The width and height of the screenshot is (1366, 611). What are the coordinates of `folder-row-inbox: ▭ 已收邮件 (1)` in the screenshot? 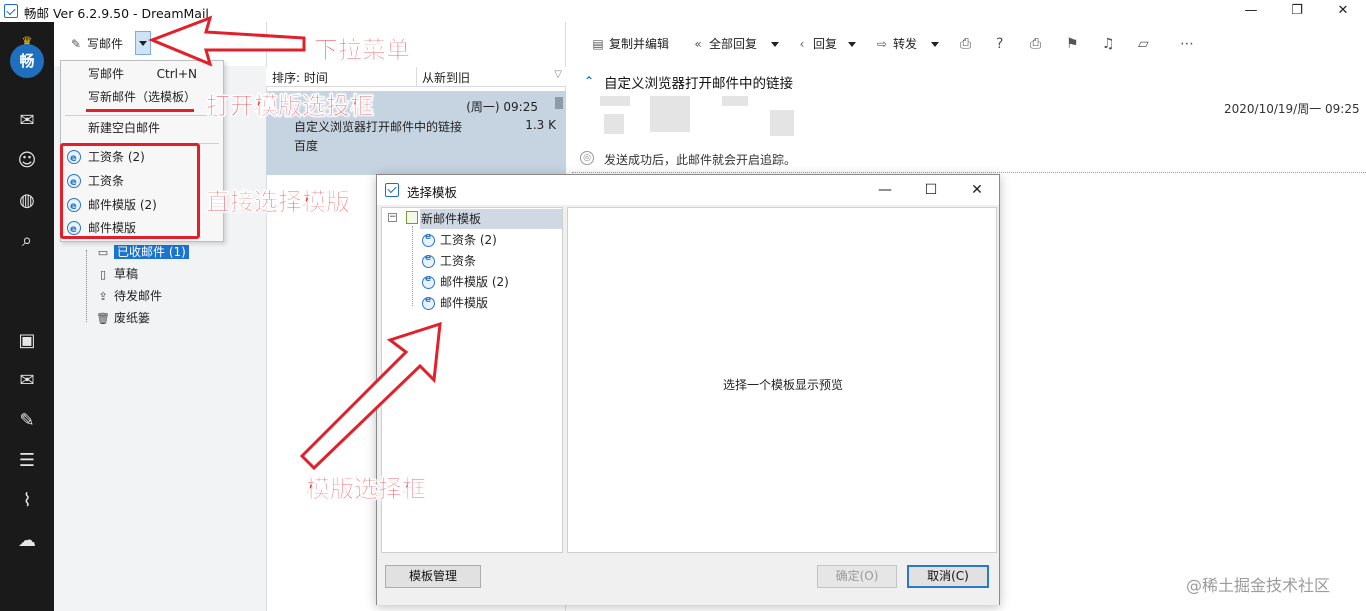 It's located at (180, 252).